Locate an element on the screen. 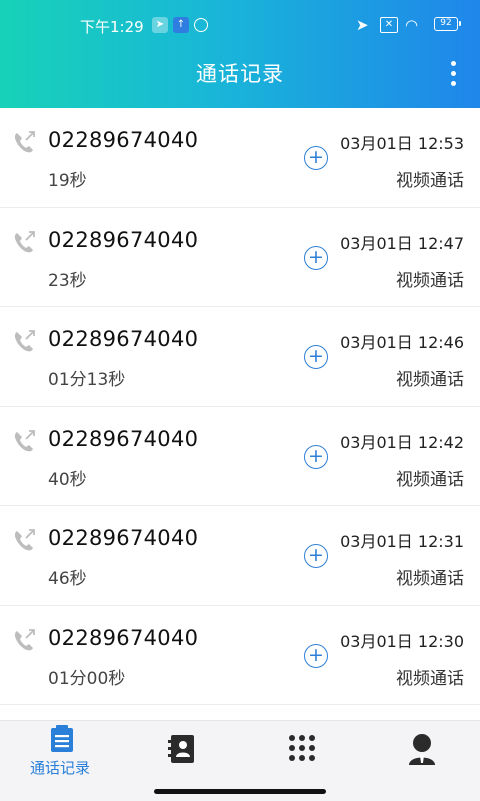 The height and width of the screenshot is (801, 480). call-time: 03月01日 12:46 is located at coordinates (402, 342).